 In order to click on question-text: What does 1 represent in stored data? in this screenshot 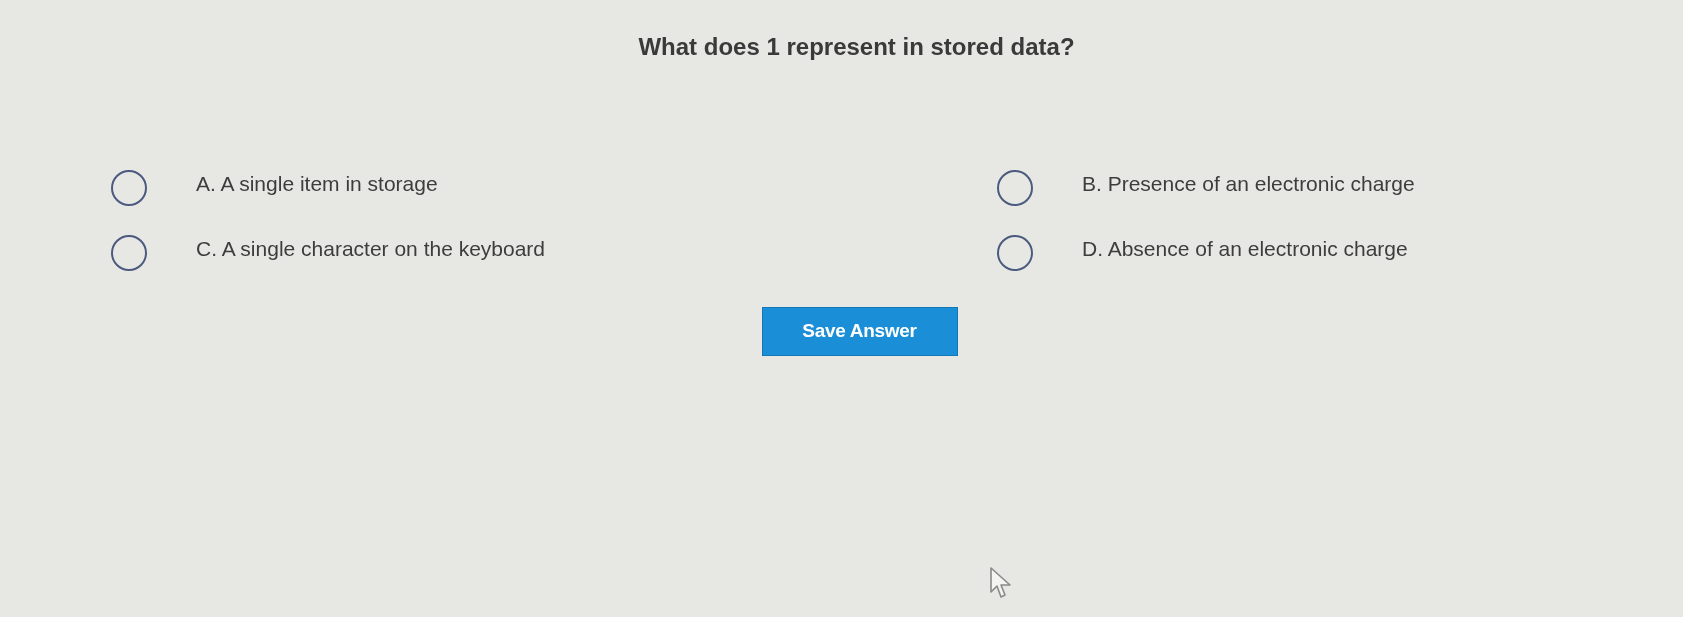, I will do `click(856, 47)`.